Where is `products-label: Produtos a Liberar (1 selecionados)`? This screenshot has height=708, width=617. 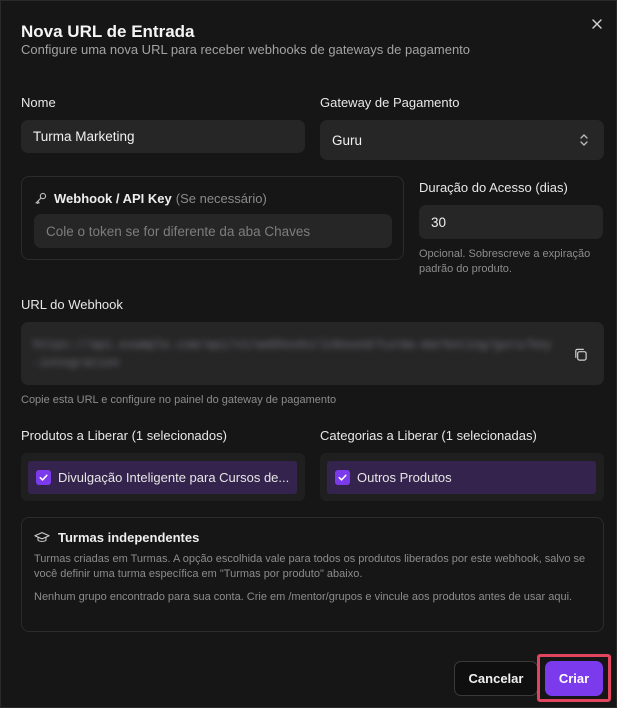 products-label: Produtos a Liberar (1 selecionados) is located at coordinates (124, 435).